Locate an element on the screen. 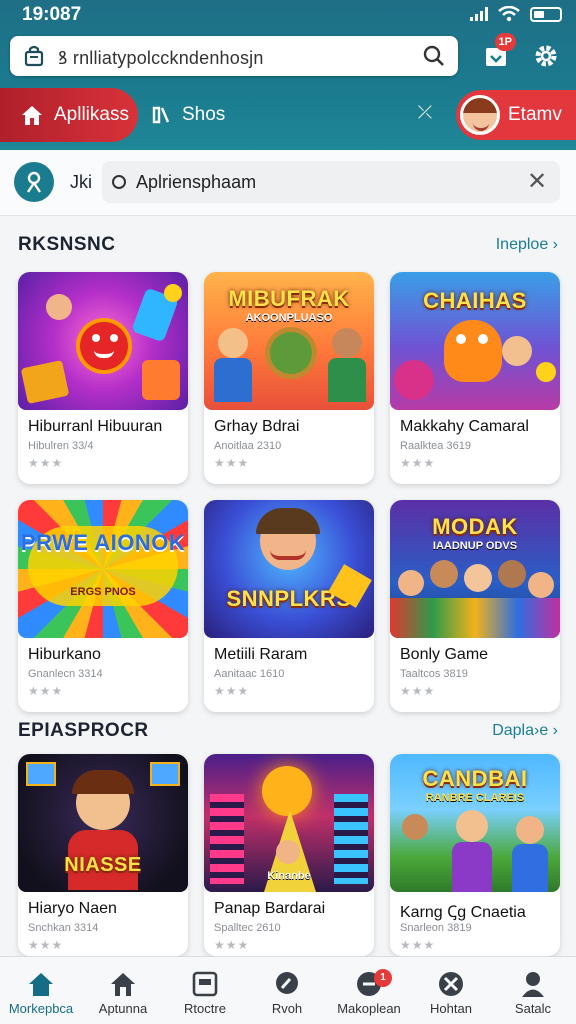  thumbnail-subtitle: IAADNUP ODVS is located at coordinates (475, 546).